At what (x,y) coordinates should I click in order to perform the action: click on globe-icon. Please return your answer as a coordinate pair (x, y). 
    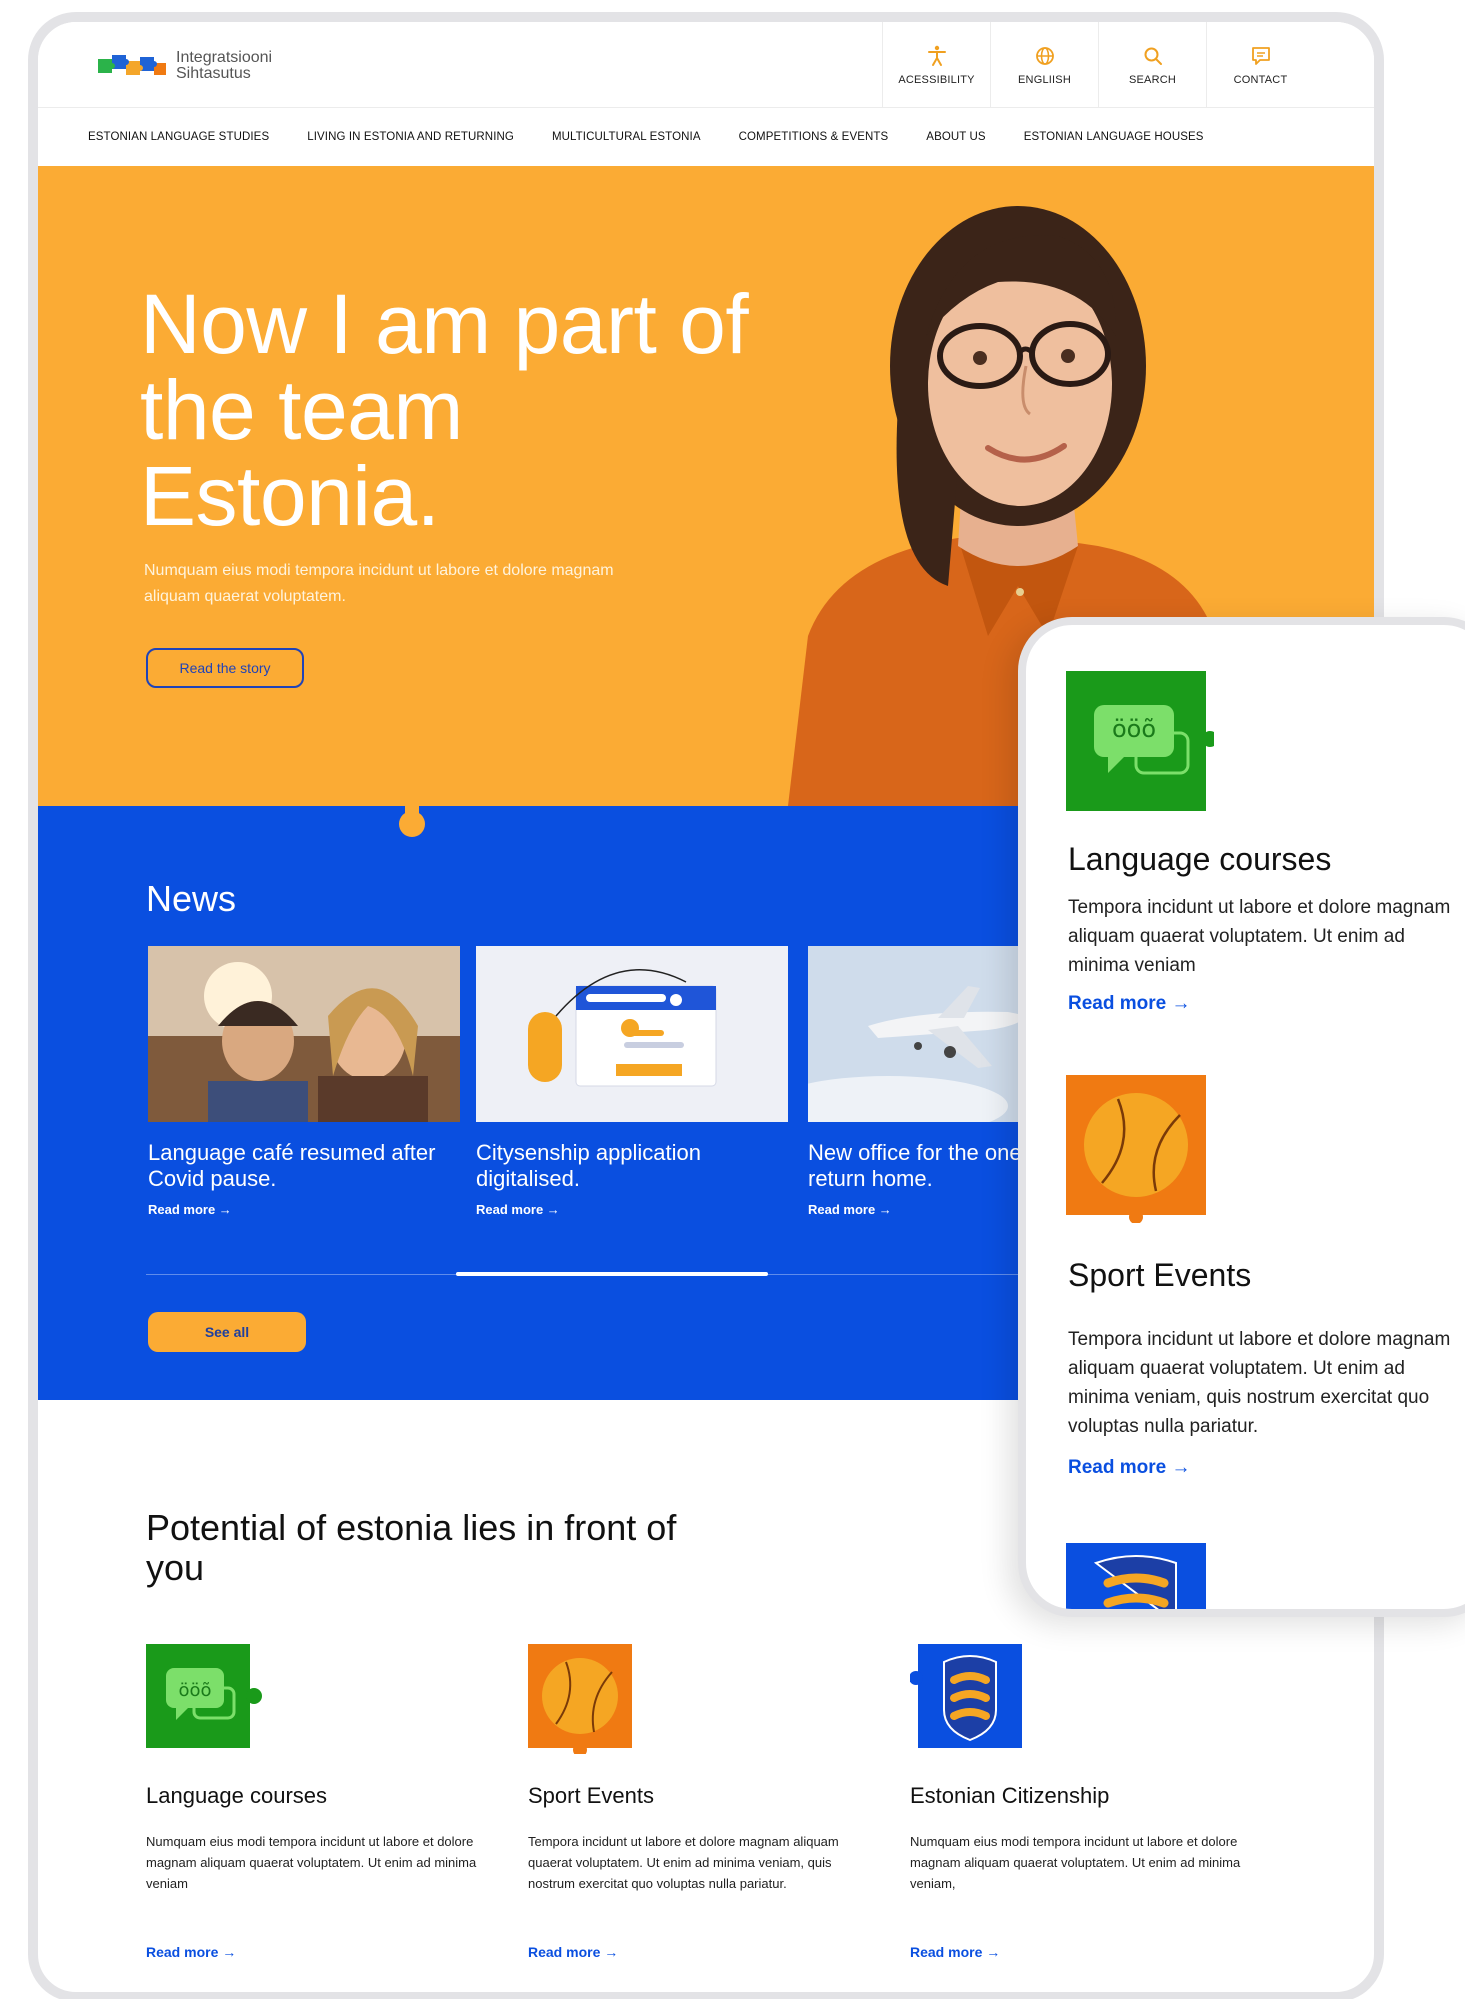
    Looking at the image, I should click on (1044, 56).